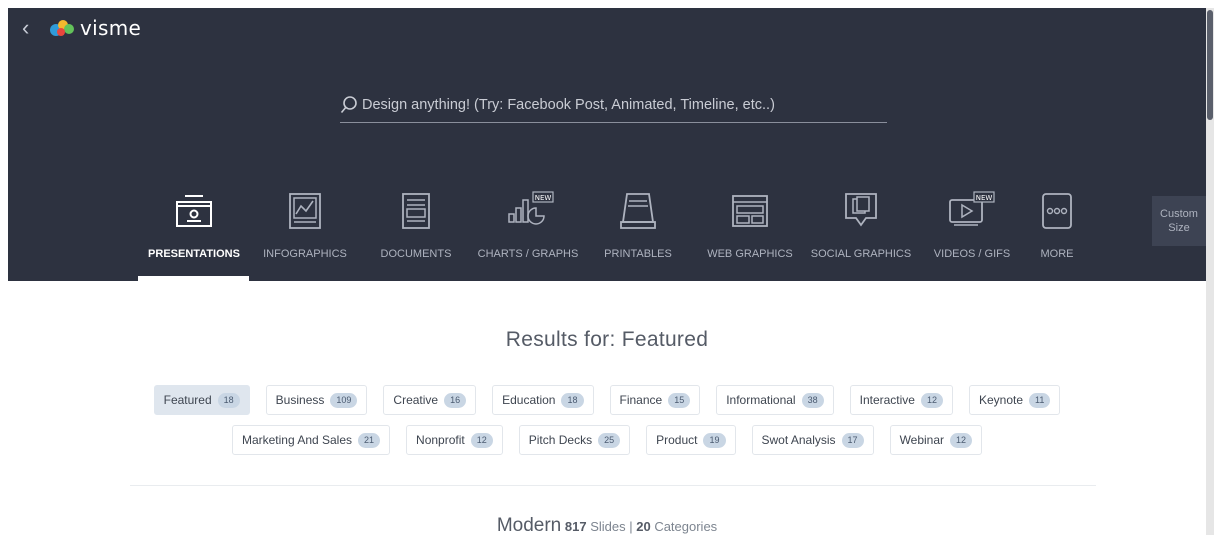 The width and height of the screenshot is (1214, 537). I want to click on category-label: SOCIAL GRAPHICS, so click(861, 254).